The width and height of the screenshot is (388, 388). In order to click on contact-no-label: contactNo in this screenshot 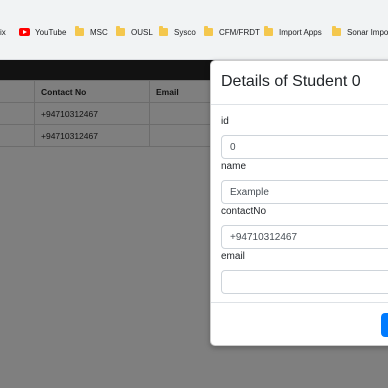, I will do `click(244, 211)`.